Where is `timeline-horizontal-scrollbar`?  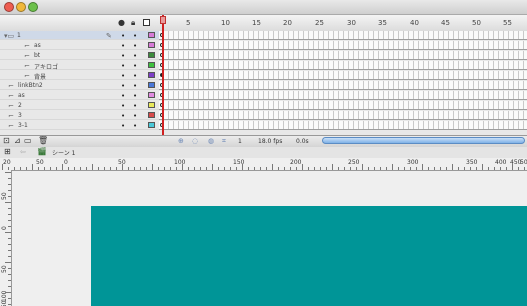
timeline-horizontal-scrollbar is located at coordinates (423, 140).